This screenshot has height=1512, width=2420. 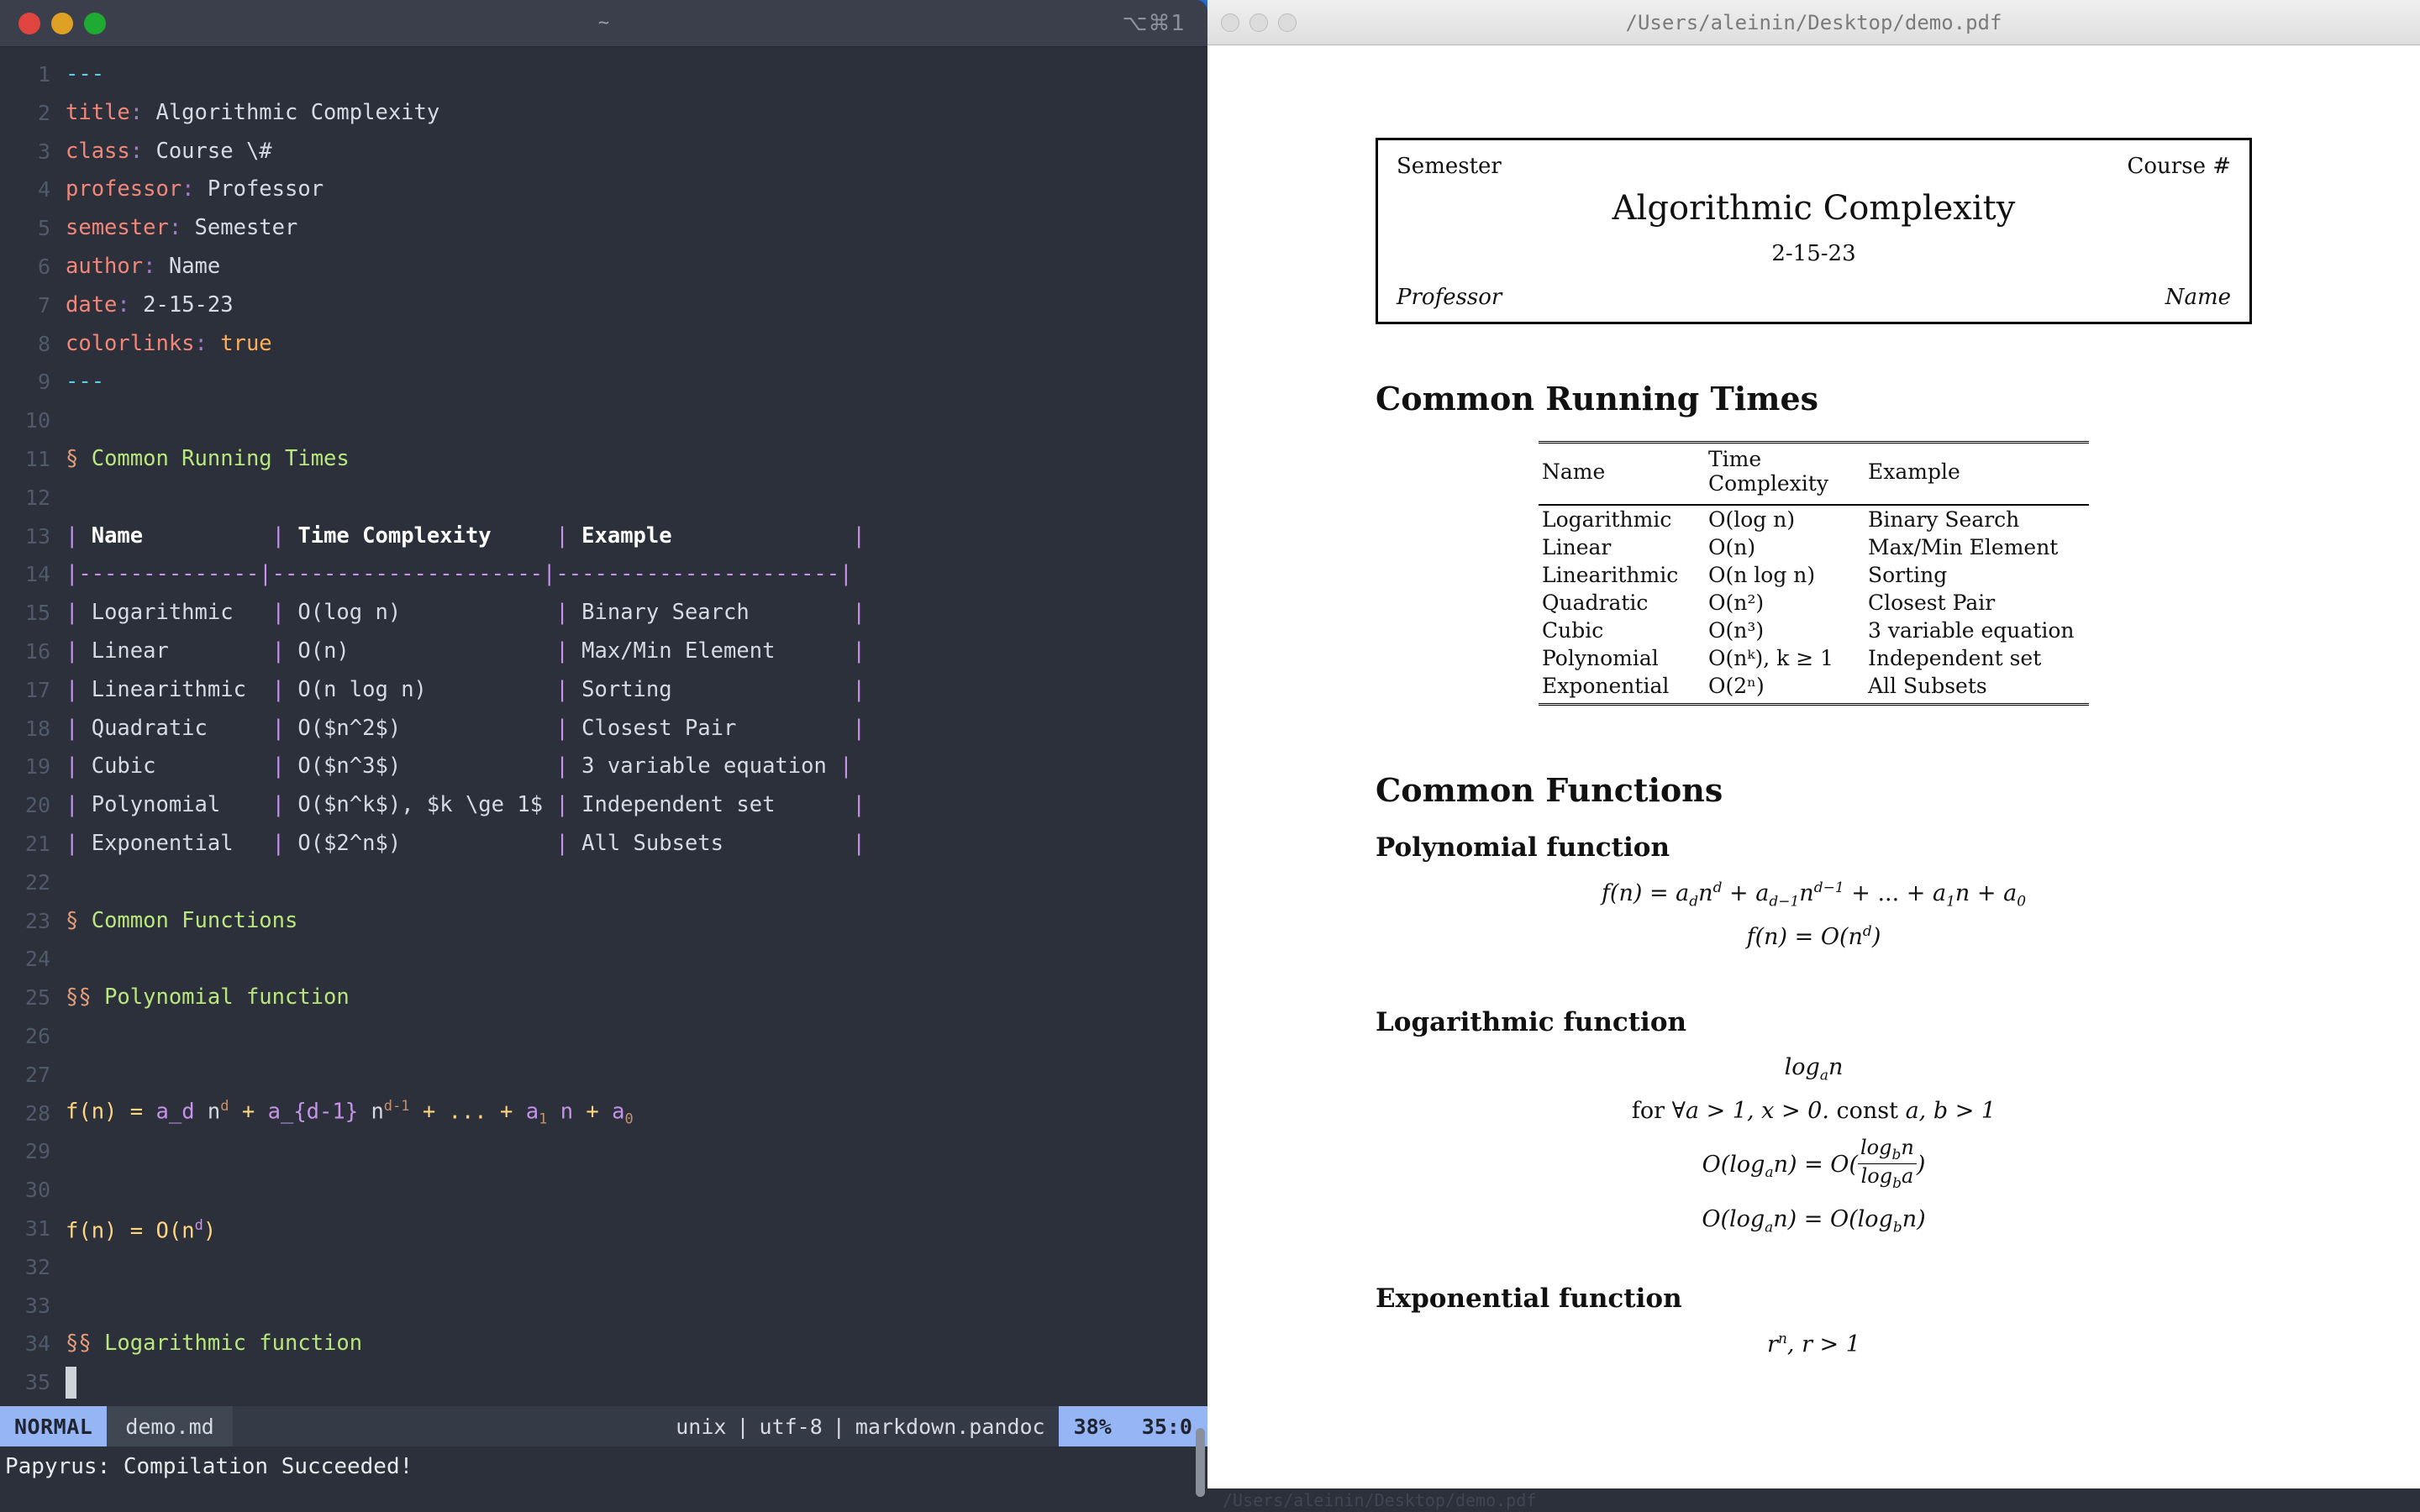 What do you see at coordinates (43, 189) in the screenshot?
I see `line-number: 4` at bounding box center [43, 189].